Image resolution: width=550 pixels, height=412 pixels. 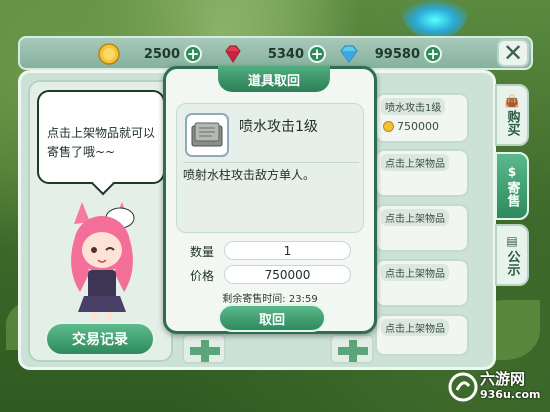 What do you see at coordinates (422, 173) in the screenshot?
I see `listing-slot-2: 点击上架物品` at bounding box center [422, 173].